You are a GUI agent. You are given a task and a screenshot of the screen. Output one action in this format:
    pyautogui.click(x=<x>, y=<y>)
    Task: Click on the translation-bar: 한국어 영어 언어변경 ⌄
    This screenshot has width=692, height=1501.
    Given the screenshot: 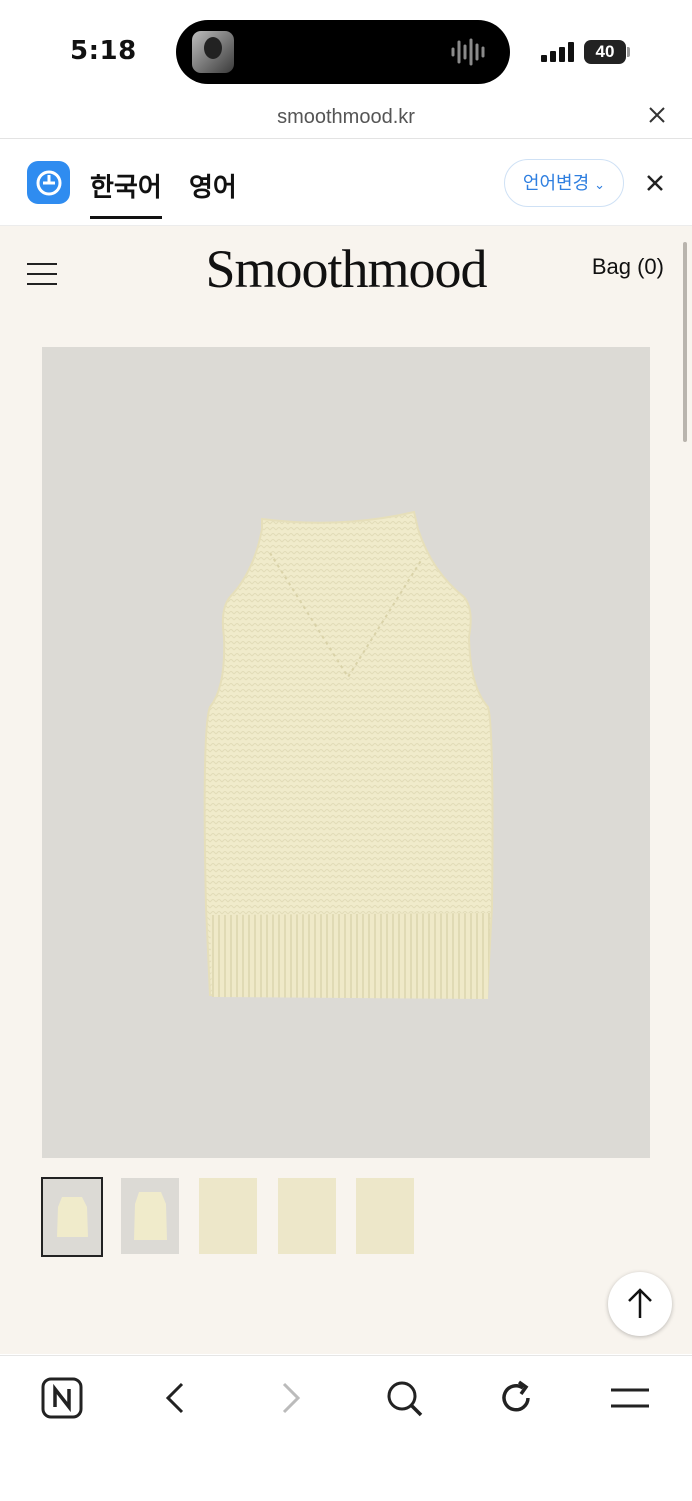 What is the action you would take?
    pyautogui.click(x=346, y=182)
    